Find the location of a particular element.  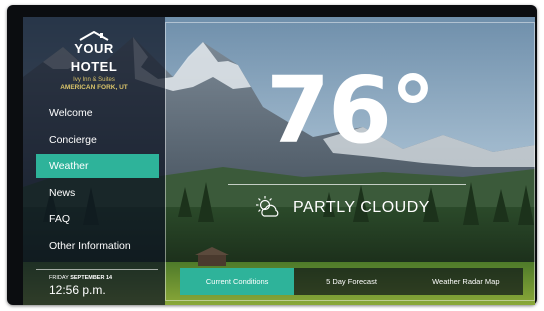

nav-item-concierge: Concierge is located at coordinates (97, 140).